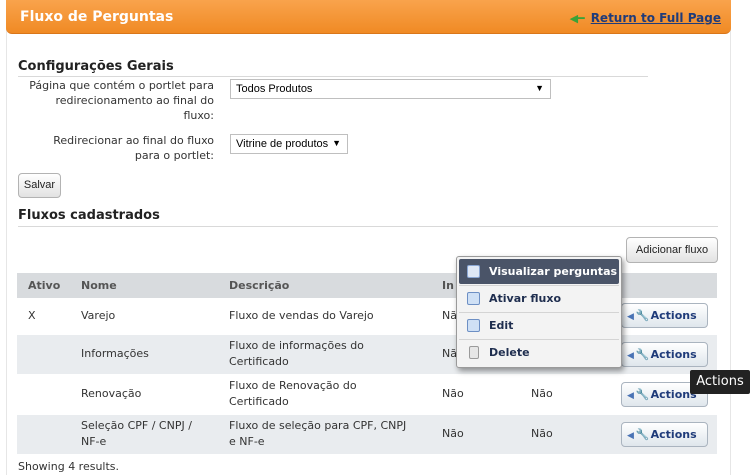 The image size is (753, 475). Describe the element at coordinates (539, 352) in the screenshot. I see `menu-item-delete: Delete` at that location.